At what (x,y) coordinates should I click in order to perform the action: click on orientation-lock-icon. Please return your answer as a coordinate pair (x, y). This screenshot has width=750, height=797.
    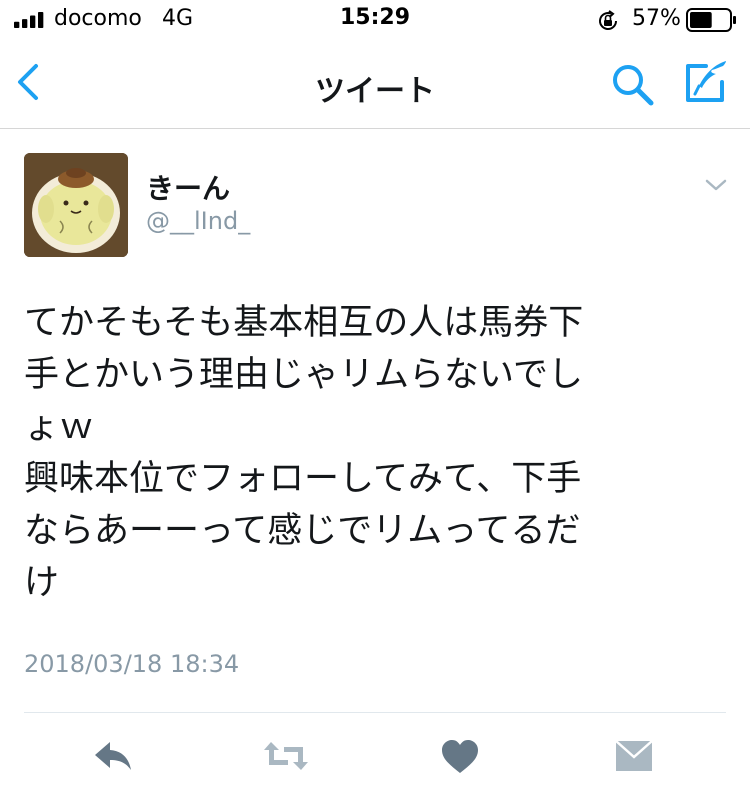
    Looking at the image, I should click on (608, 20).